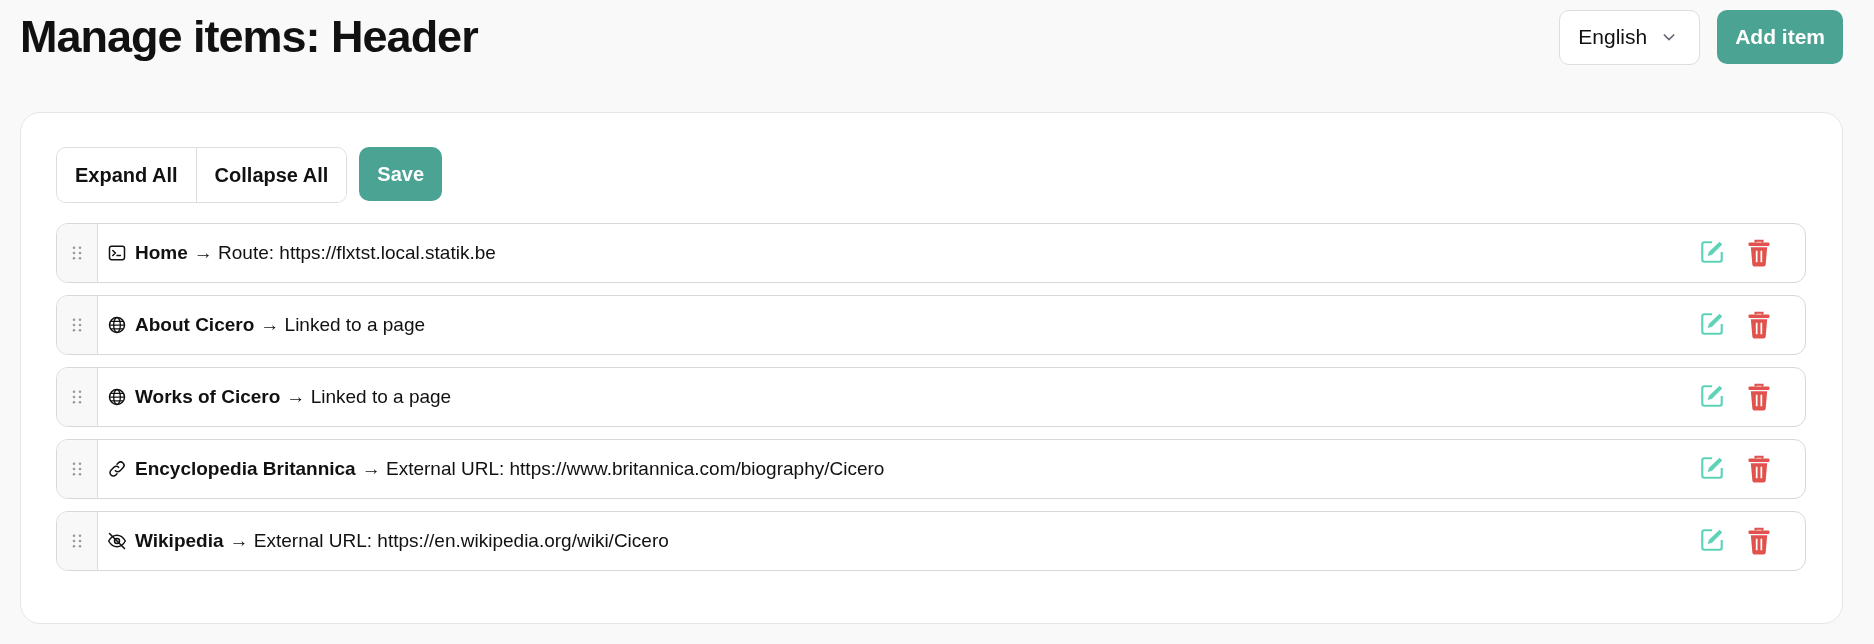 This screenshot has width=1874, height=644. Describe the element at coordinates (1630, 37) in the screenshot. I see `language-select: English` at that location.